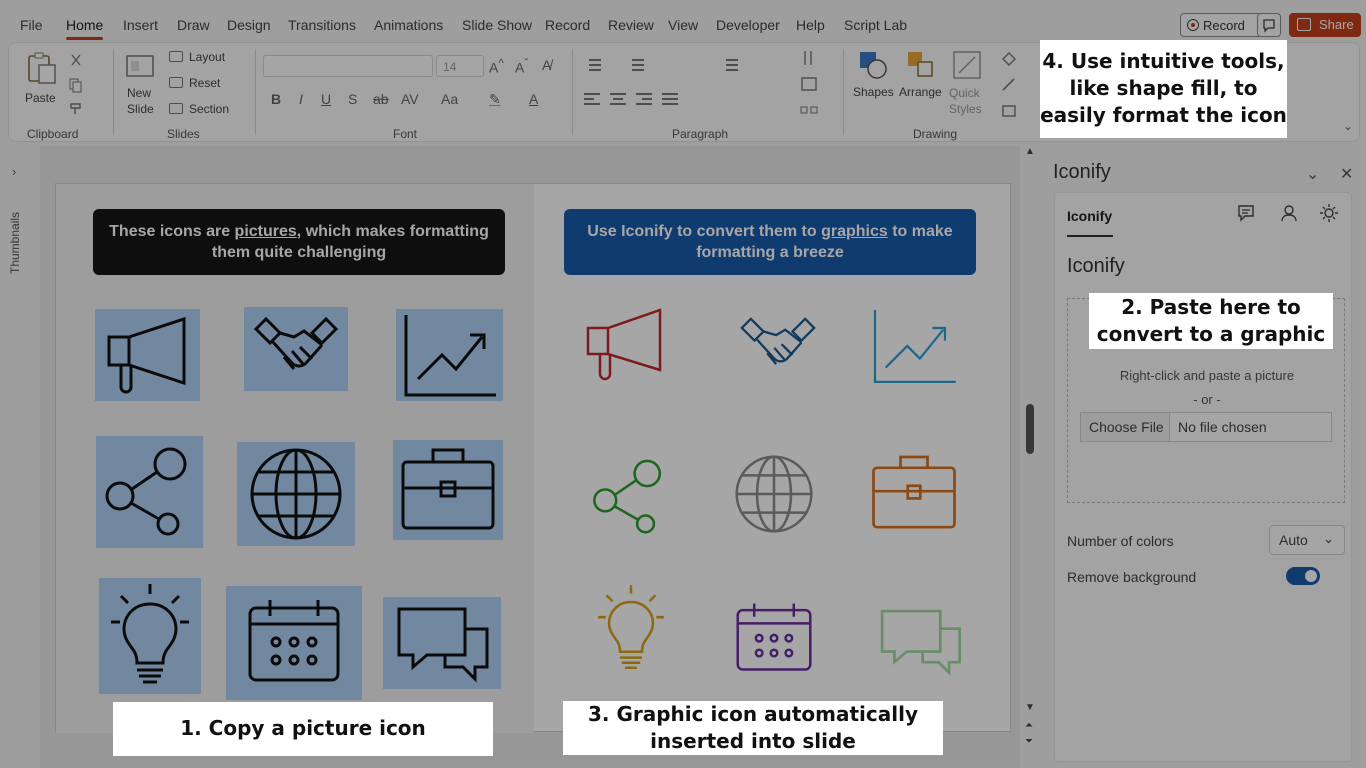 The image size is (1366, 768). What do you see at coordinates (460, 66) in the screenshot?
I see `font-size-field: 14` at bounding box center [460, 66].